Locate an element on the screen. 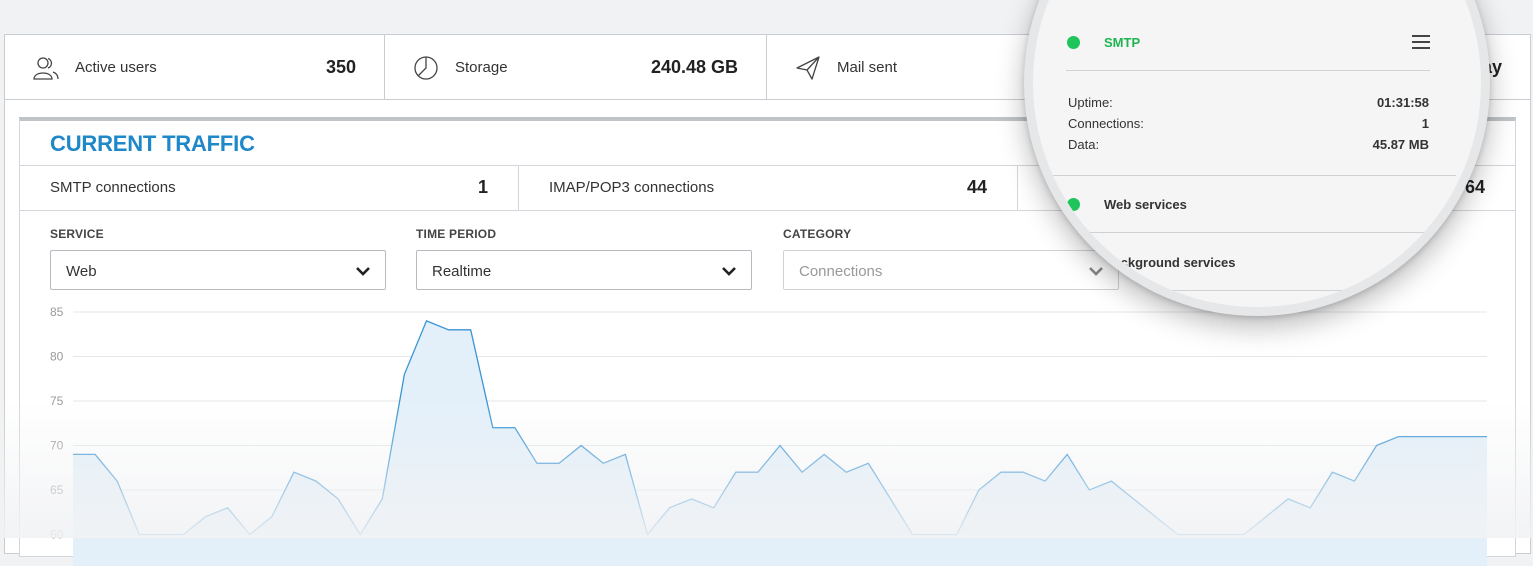 The height and width of the screenshot is (566, 1533). y-tick-label: 70 is located at coordinates (57, 446).